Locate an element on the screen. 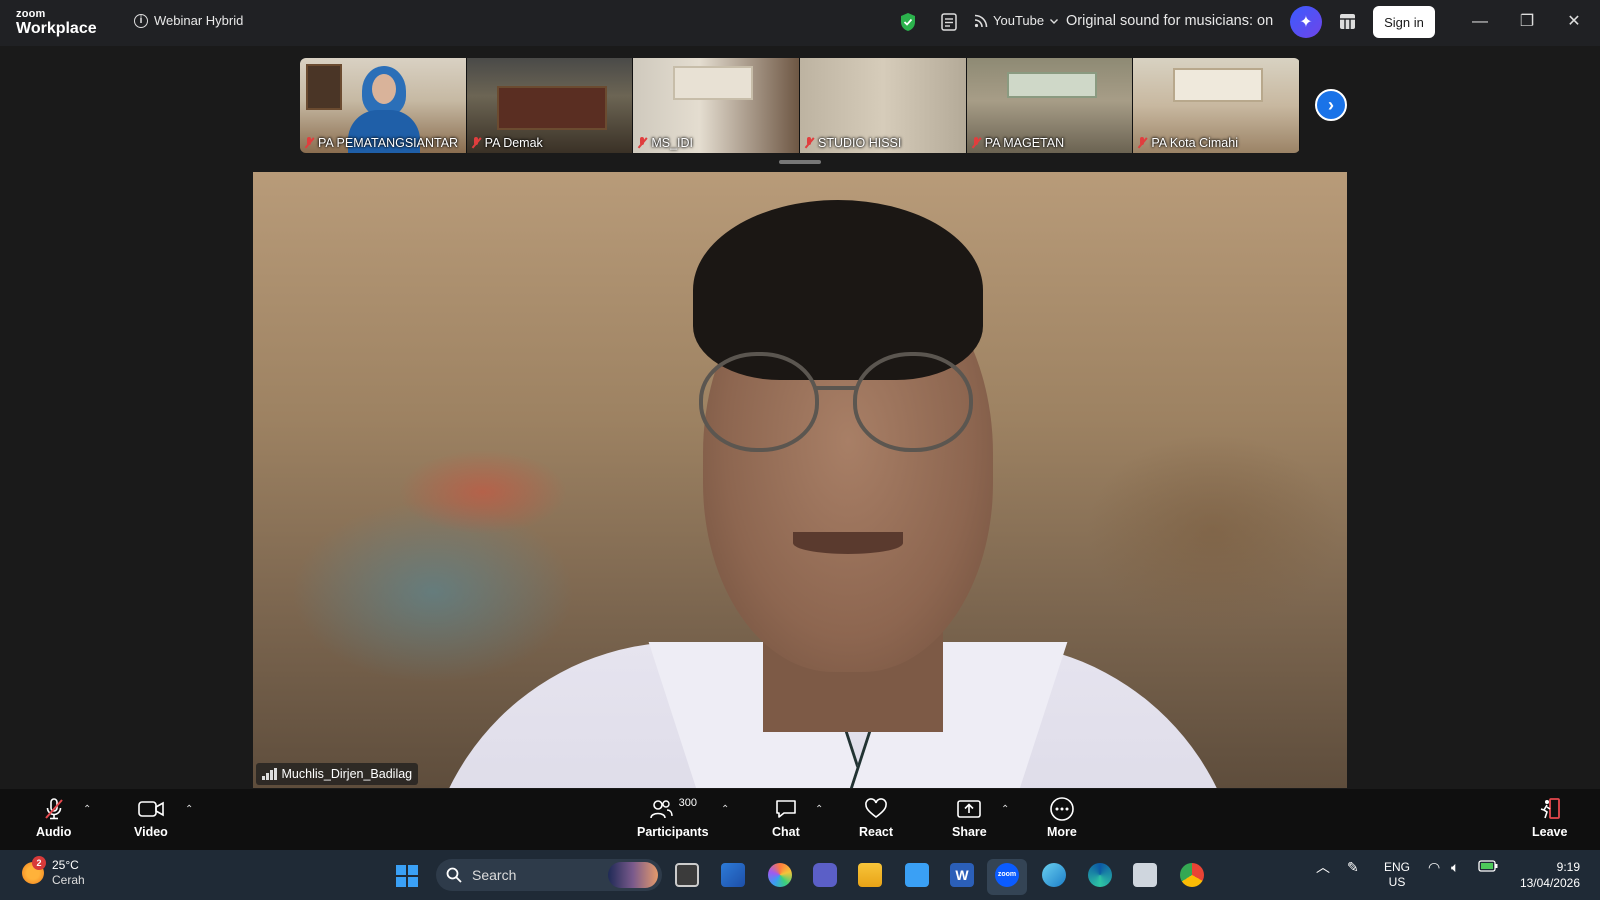 This screenshot has width=1600, height=900. participants-options-caret: ⌃ is located at coordinates (725, 809).